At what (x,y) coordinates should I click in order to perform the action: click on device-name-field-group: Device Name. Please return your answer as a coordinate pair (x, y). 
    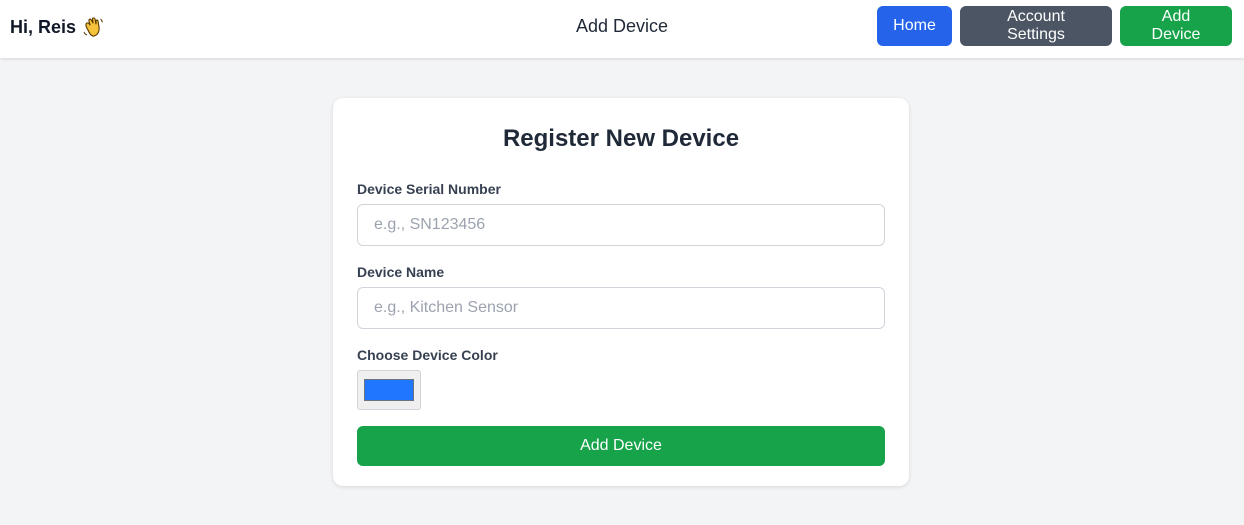
    Looking at the image, I should click on (621, 296).